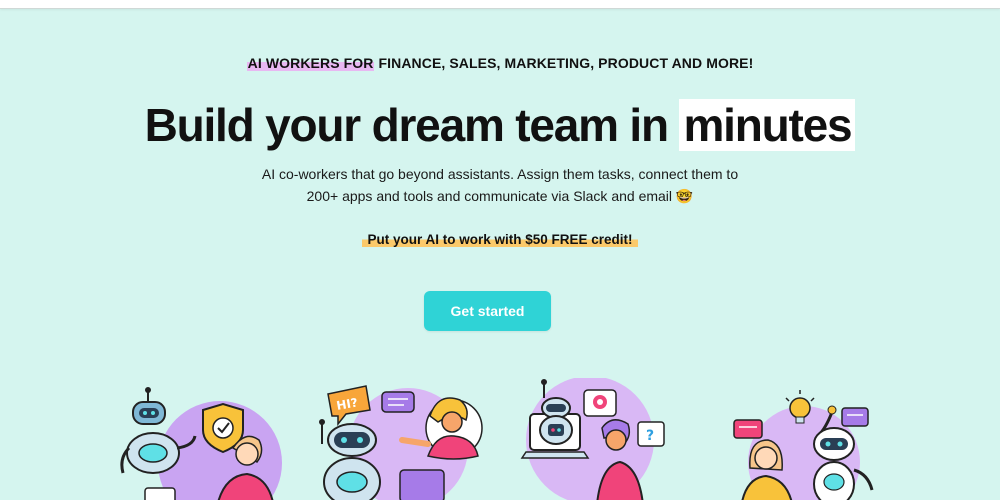 The width and height of the screenshot is (1000, 500). What do you see at coordinates (600, 403) in the screenshot?
I see `gear-icon` at bounding box center [600, 403].